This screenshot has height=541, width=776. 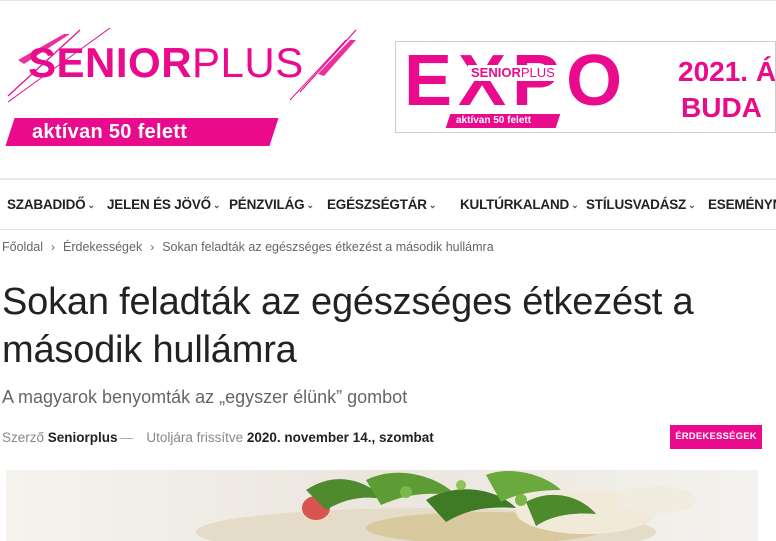 I want to click on article-hero-image, so click(x=382, y=505).